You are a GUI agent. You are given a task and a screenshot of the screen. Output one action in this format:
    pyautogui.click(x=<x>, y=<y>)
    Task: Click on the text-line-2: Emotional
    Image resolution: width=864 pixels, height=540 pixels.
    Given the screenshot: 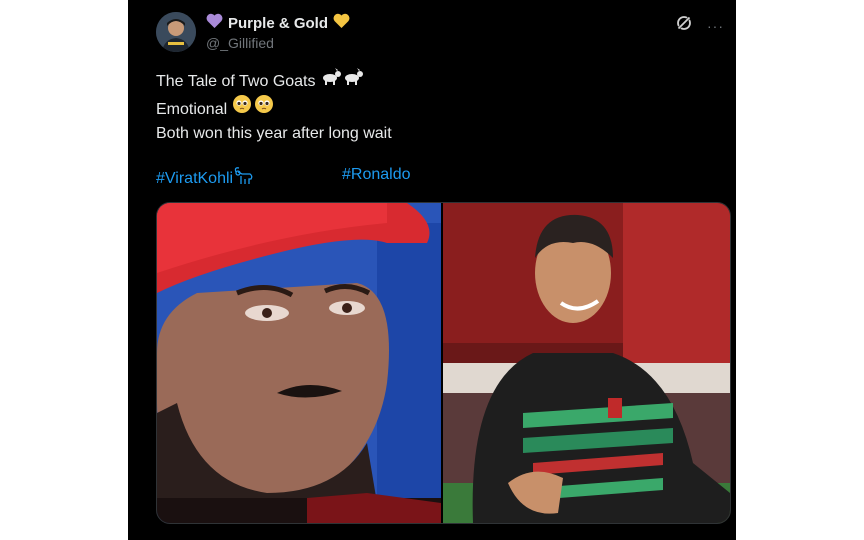 What is the action you would take?
    pyautogui.click(x=274, y=108)
    